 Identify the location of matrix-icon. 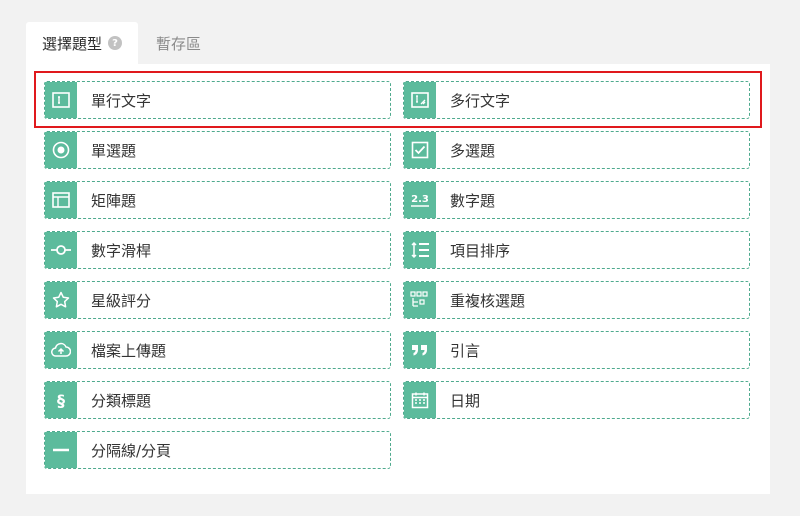
(61, 200).